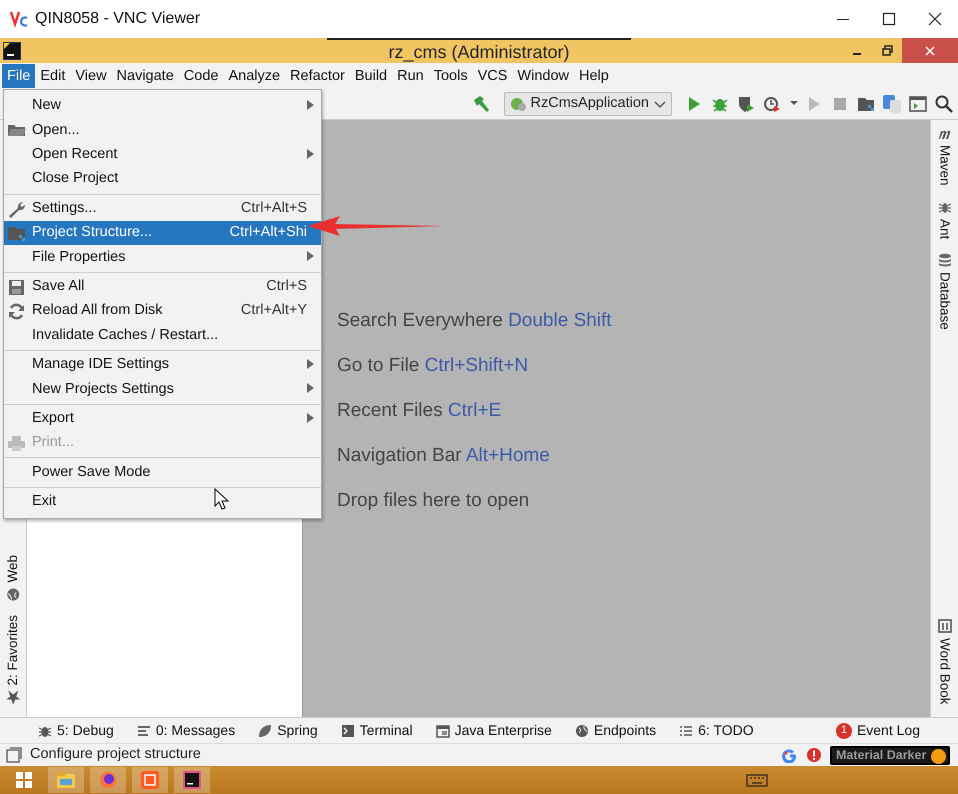 This screenshot has height=794, width=958. What do you see at coordinates (889, 19) in the screenshot?
I see `maximize-icon` at bounding box center [889, 19].